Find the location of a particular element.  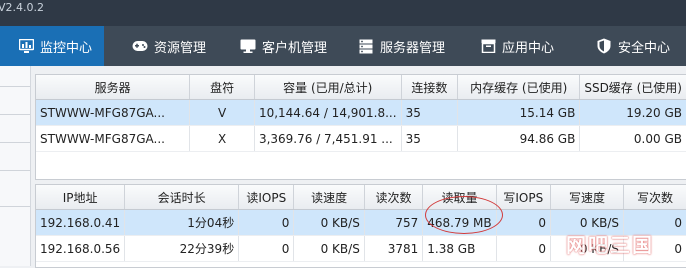

drive-letter-cell: V is located at coordinates (222, 112).